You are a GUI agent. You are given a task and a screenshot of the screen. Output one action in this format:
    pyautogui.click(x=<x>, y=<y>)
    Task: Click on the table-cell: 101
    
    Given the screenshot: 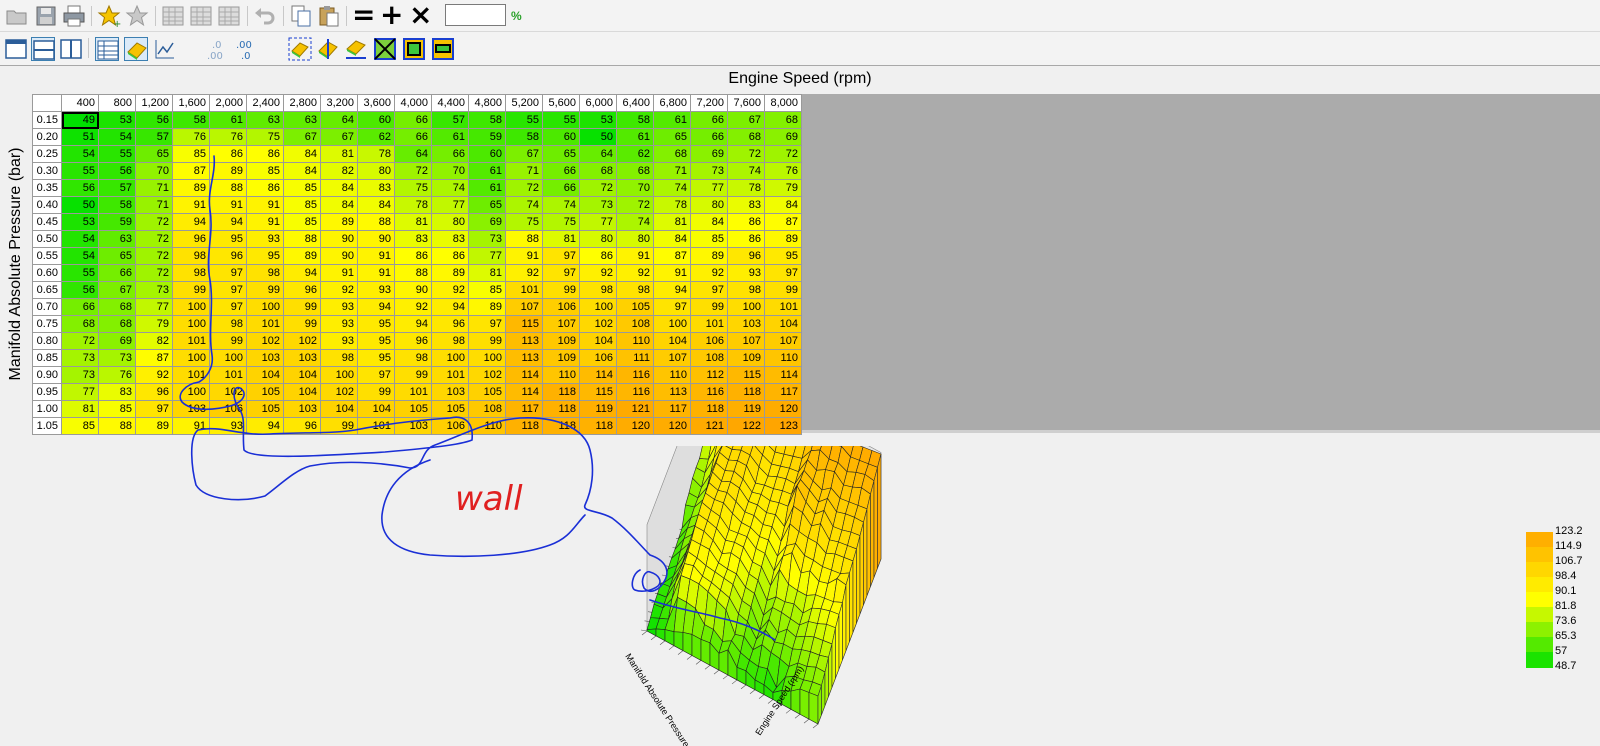 What is the action you would take?
    pyautogui.click(x=265, y=324)
    